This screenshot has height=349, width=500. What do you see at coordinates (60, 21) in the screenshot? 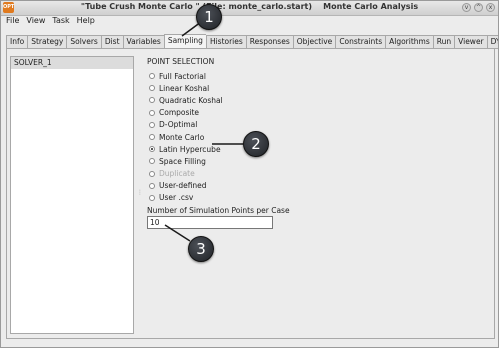
I see `menu-task: Task` at bounding box center [60, 21].